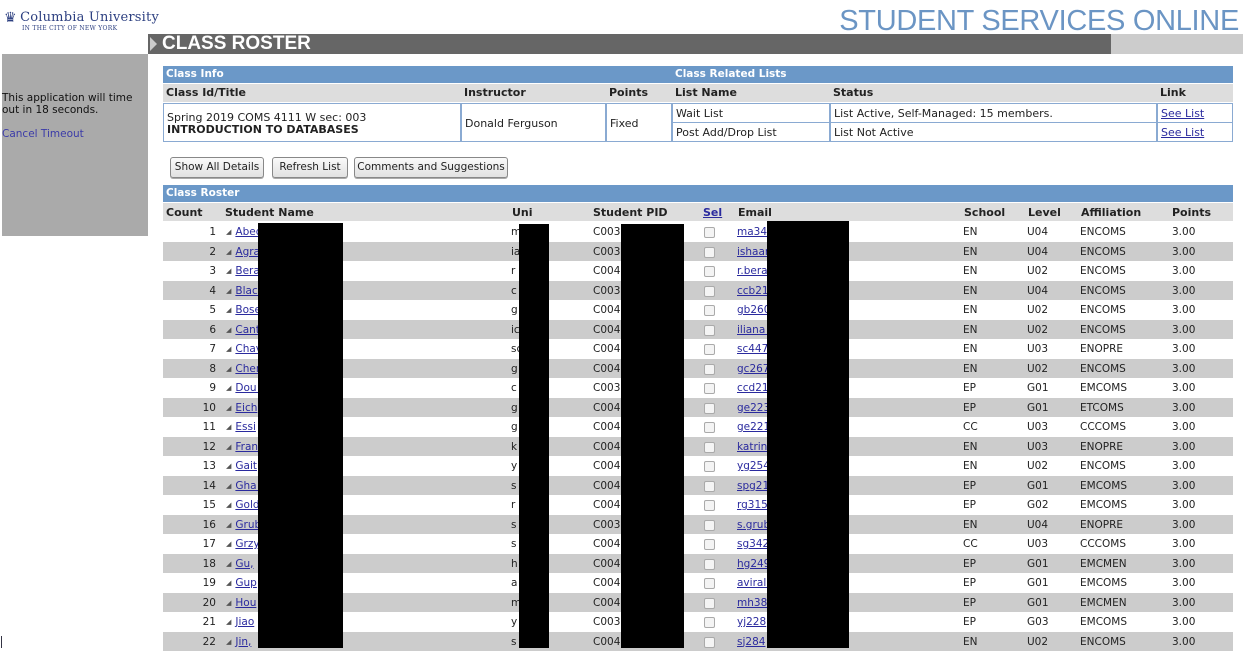 The height and width of the screenshot is (651, 1243). Describe the element at coordinates (247, 505) in the screenshot. I see `student-name-link: Gold` at that location.